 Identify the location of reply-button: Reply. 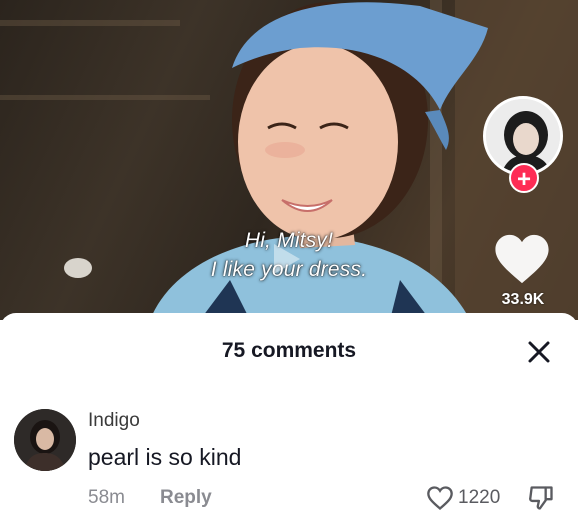
(186, 498).